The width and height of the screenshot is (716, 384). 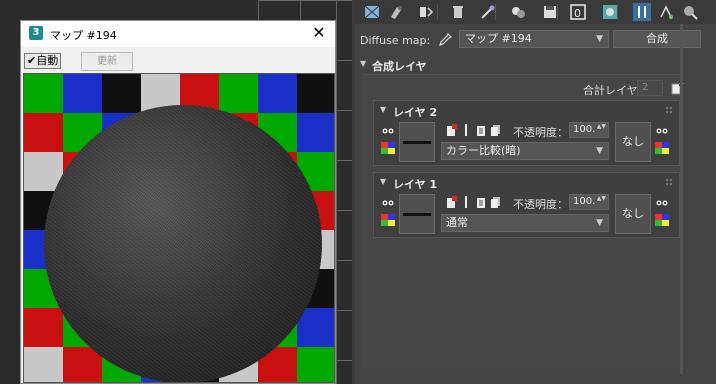 What do you see at coordinates (396, 12) in the screenshot?
I see `paint-icon` at bounding box center [396, 12].